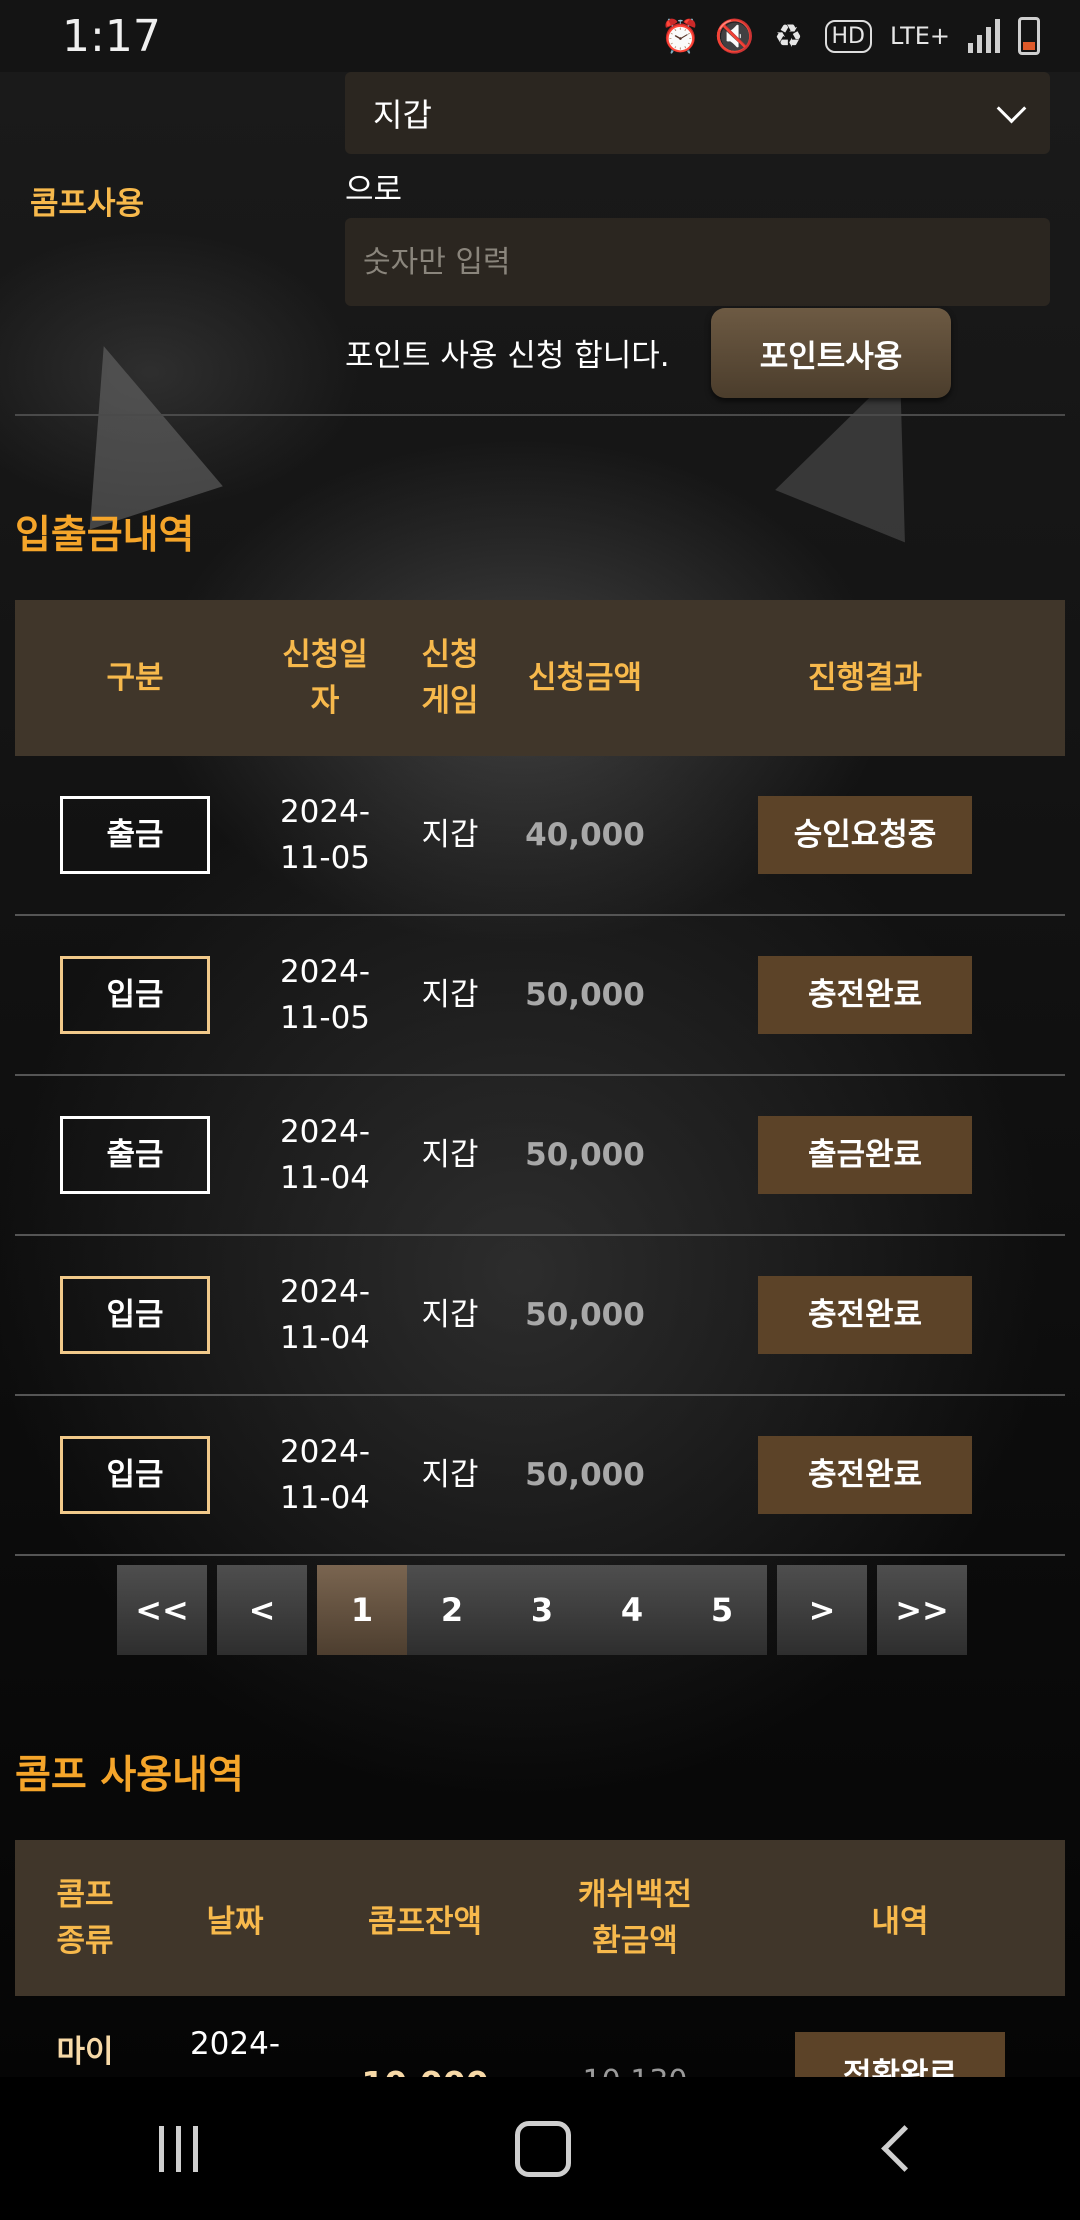 Image resolution: width=1080 pixels, height=2220 pixels. I want to click on status-bar: 1:17 ⏰ 🔇 ♻ HD LTE+, so click(540, 36).